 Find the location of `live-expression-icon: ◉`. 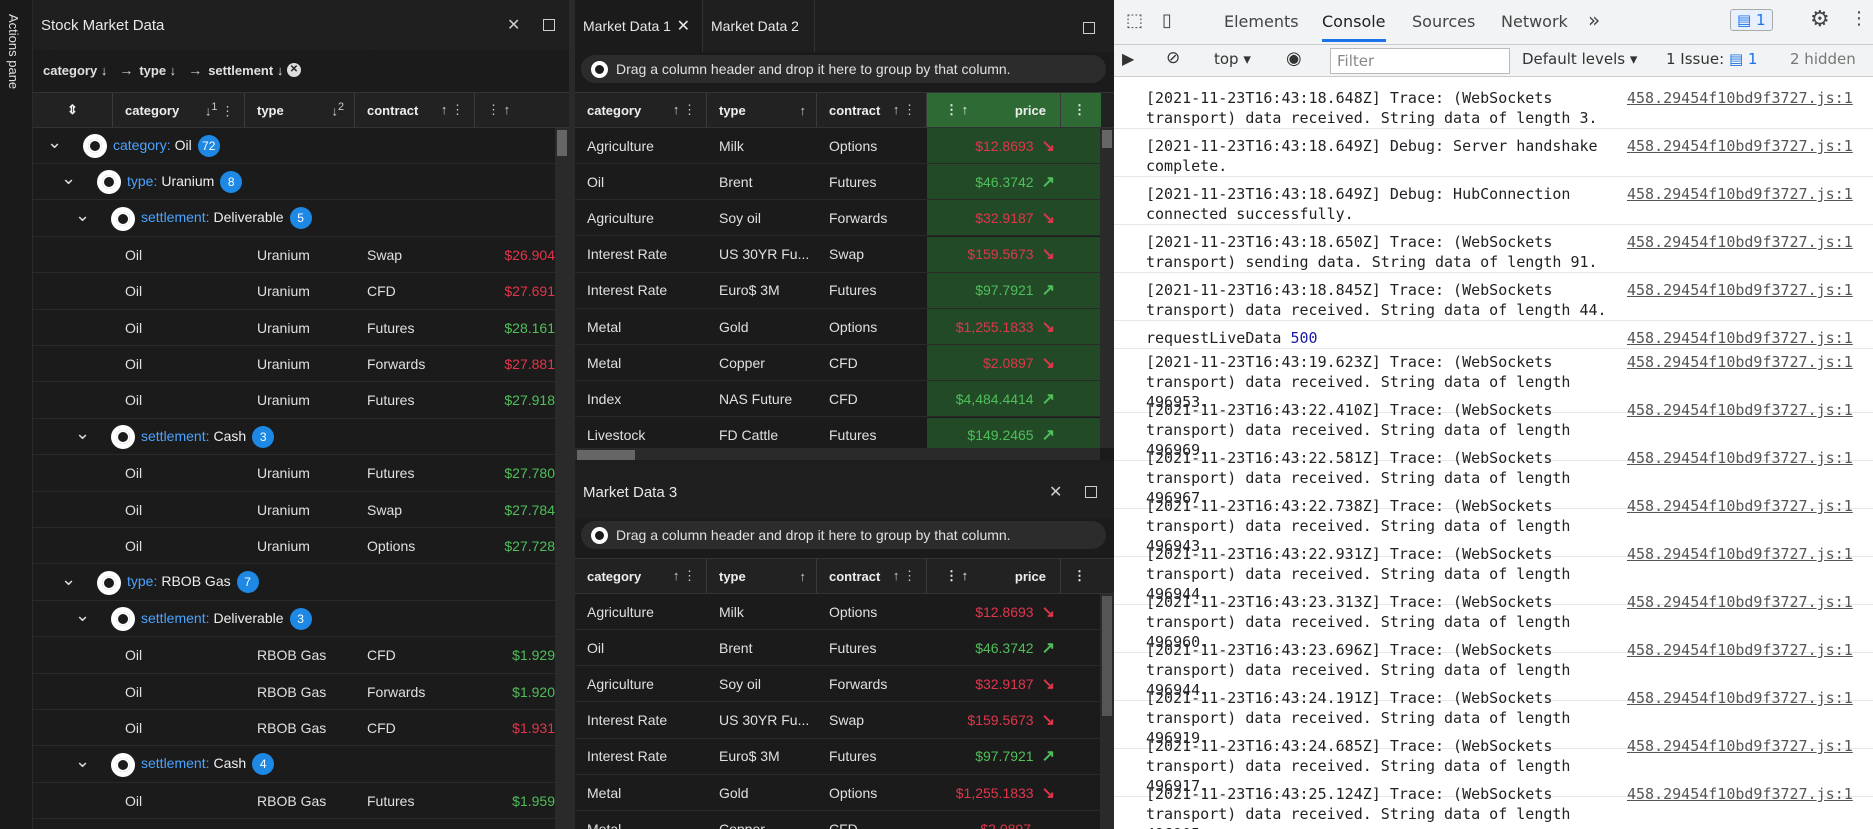

live-expression-icon: ◉ is located at coordinates (1294, 58).